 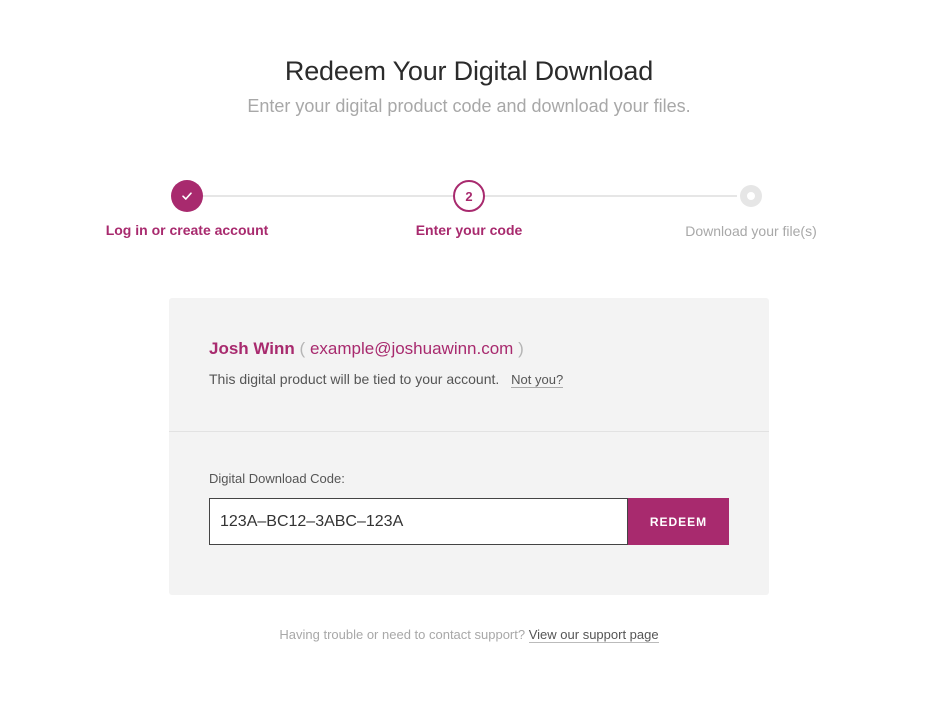 What do you see at coordinates (302, 348) in the screenshot?
I see `email-open-paren: (` at bounding box center [302, 348].